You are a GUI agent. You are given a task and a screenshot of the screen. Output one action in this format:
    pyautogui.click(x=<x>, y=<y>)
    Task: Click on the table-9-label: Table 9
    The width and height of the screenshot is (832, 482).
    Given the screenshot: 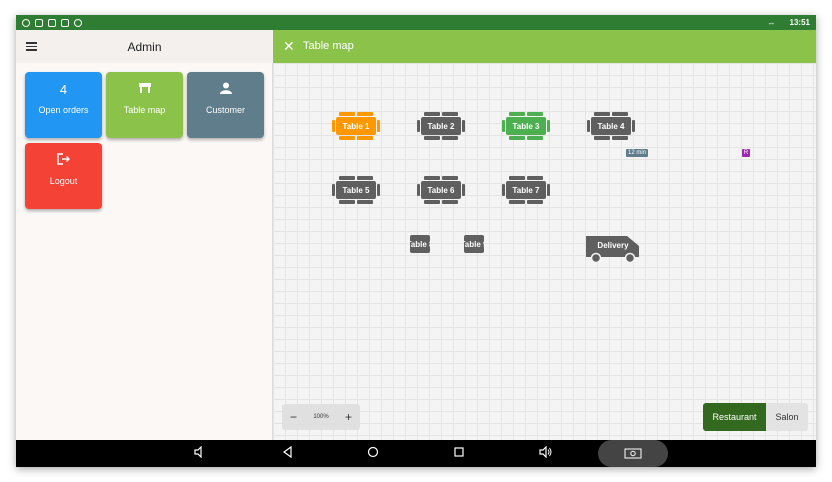 What is the action you would take?
    pyautogui.click(x=474, y=244)
    